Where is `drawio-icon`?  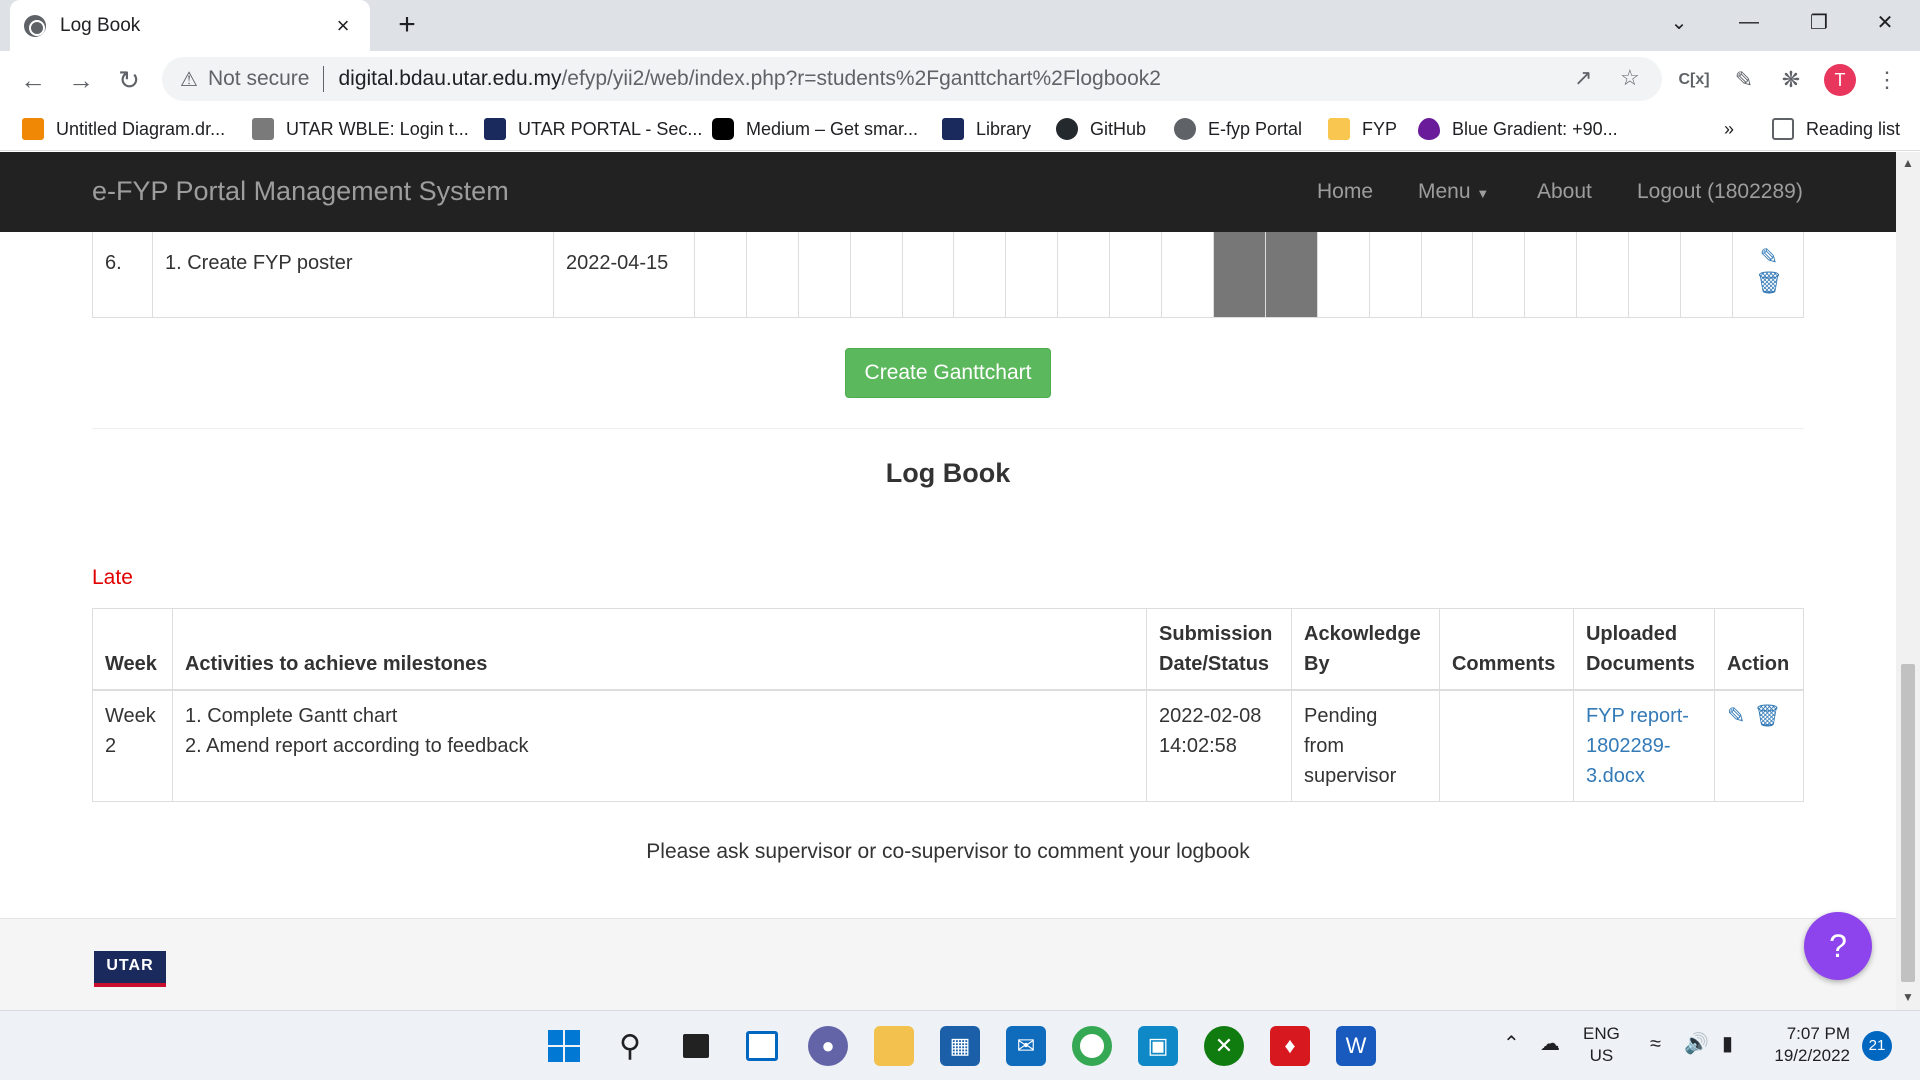 drawio-icon is located at coordinates (33, 129).